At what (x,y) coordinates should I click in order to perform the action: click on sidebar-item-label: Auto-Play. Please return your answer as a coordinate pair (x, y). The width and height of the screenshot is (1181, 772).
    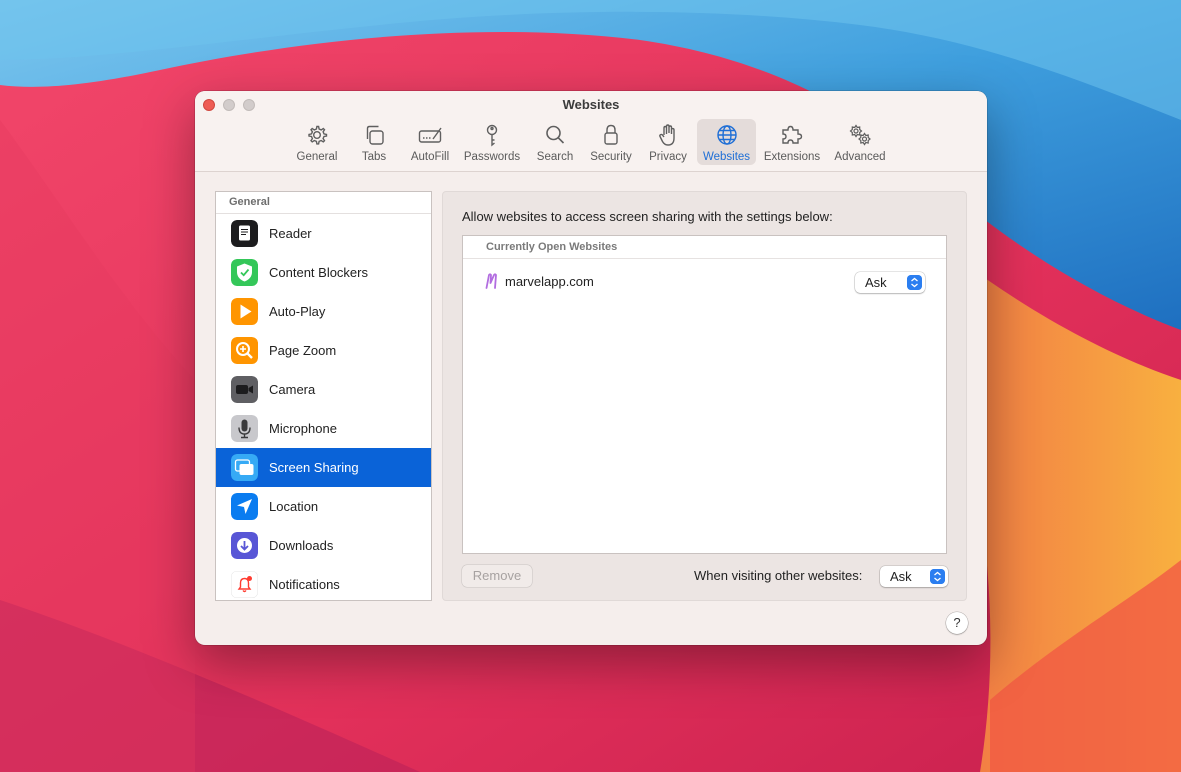
    Looking at the image, I should click on (297, 311).